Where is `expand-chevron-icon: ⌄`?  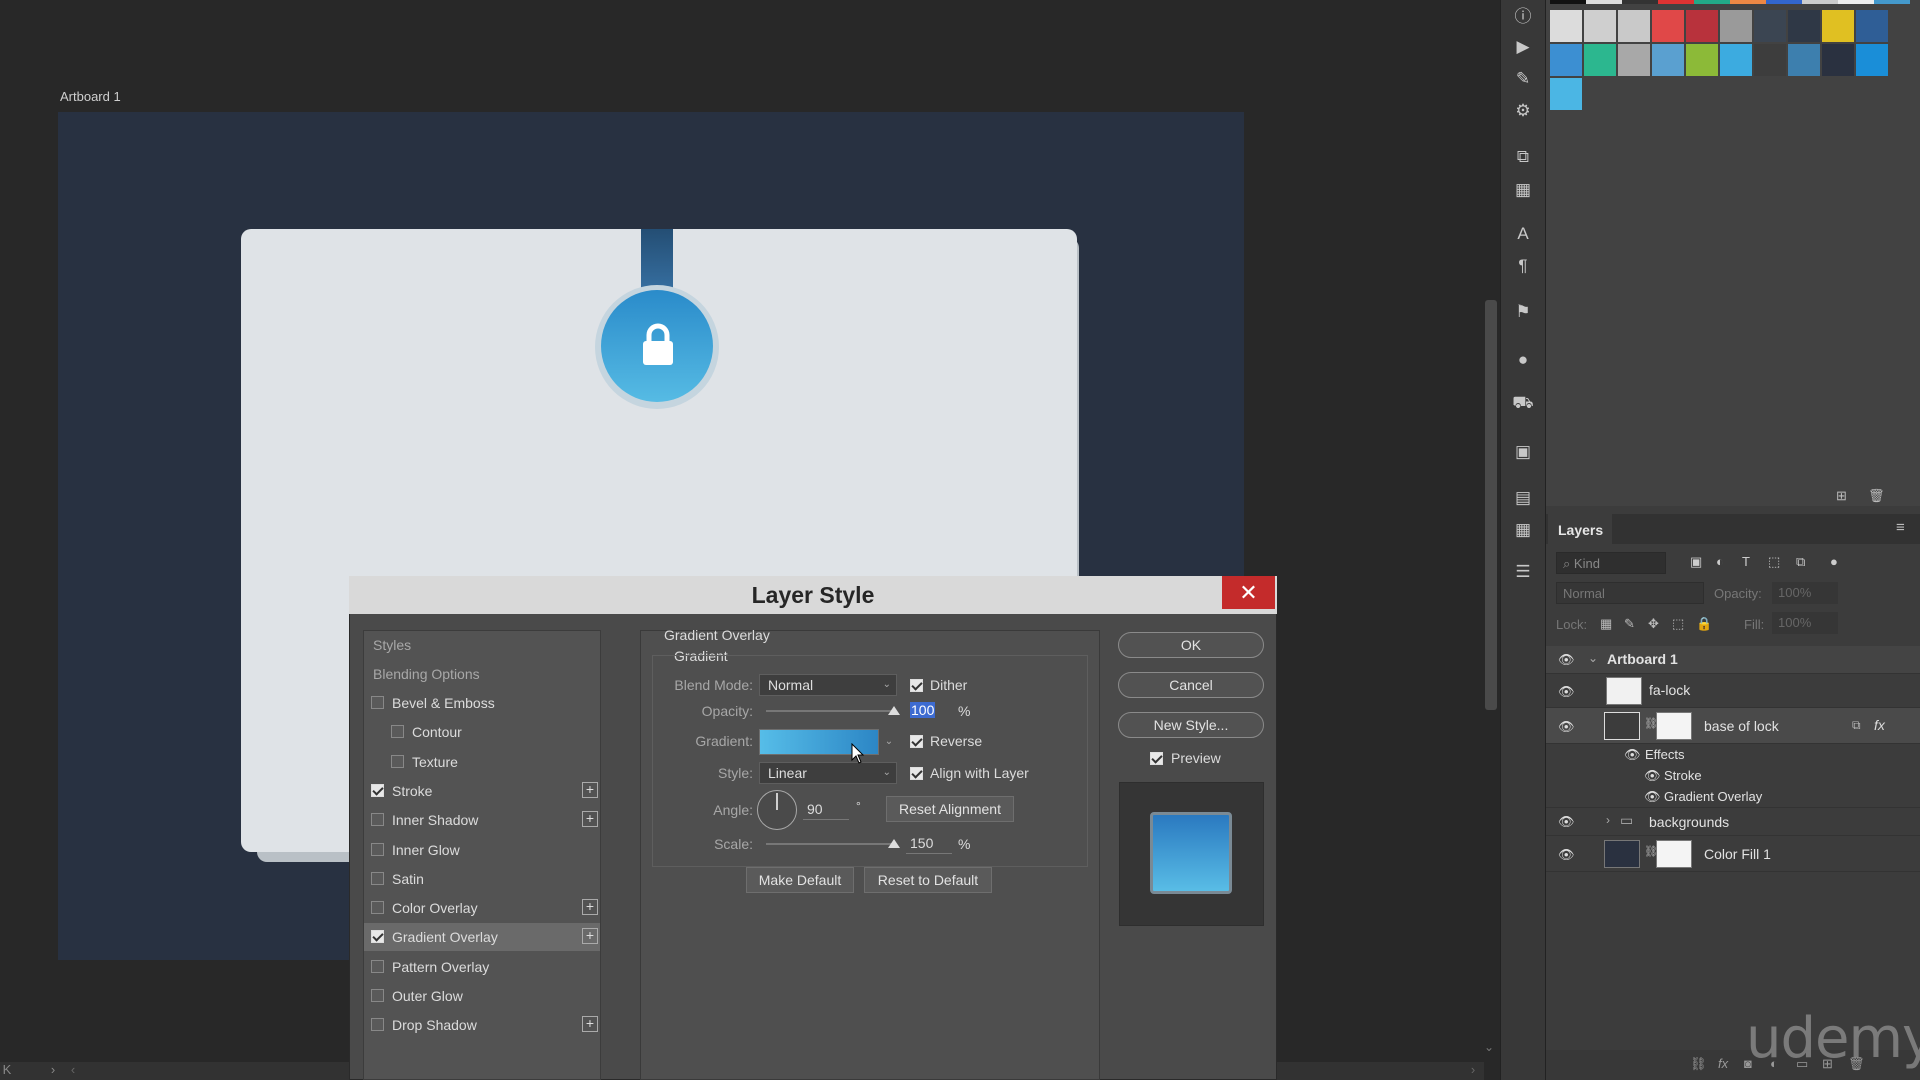
expand-chevron-icon: ⌄ is located at coordinates (1593, 658).